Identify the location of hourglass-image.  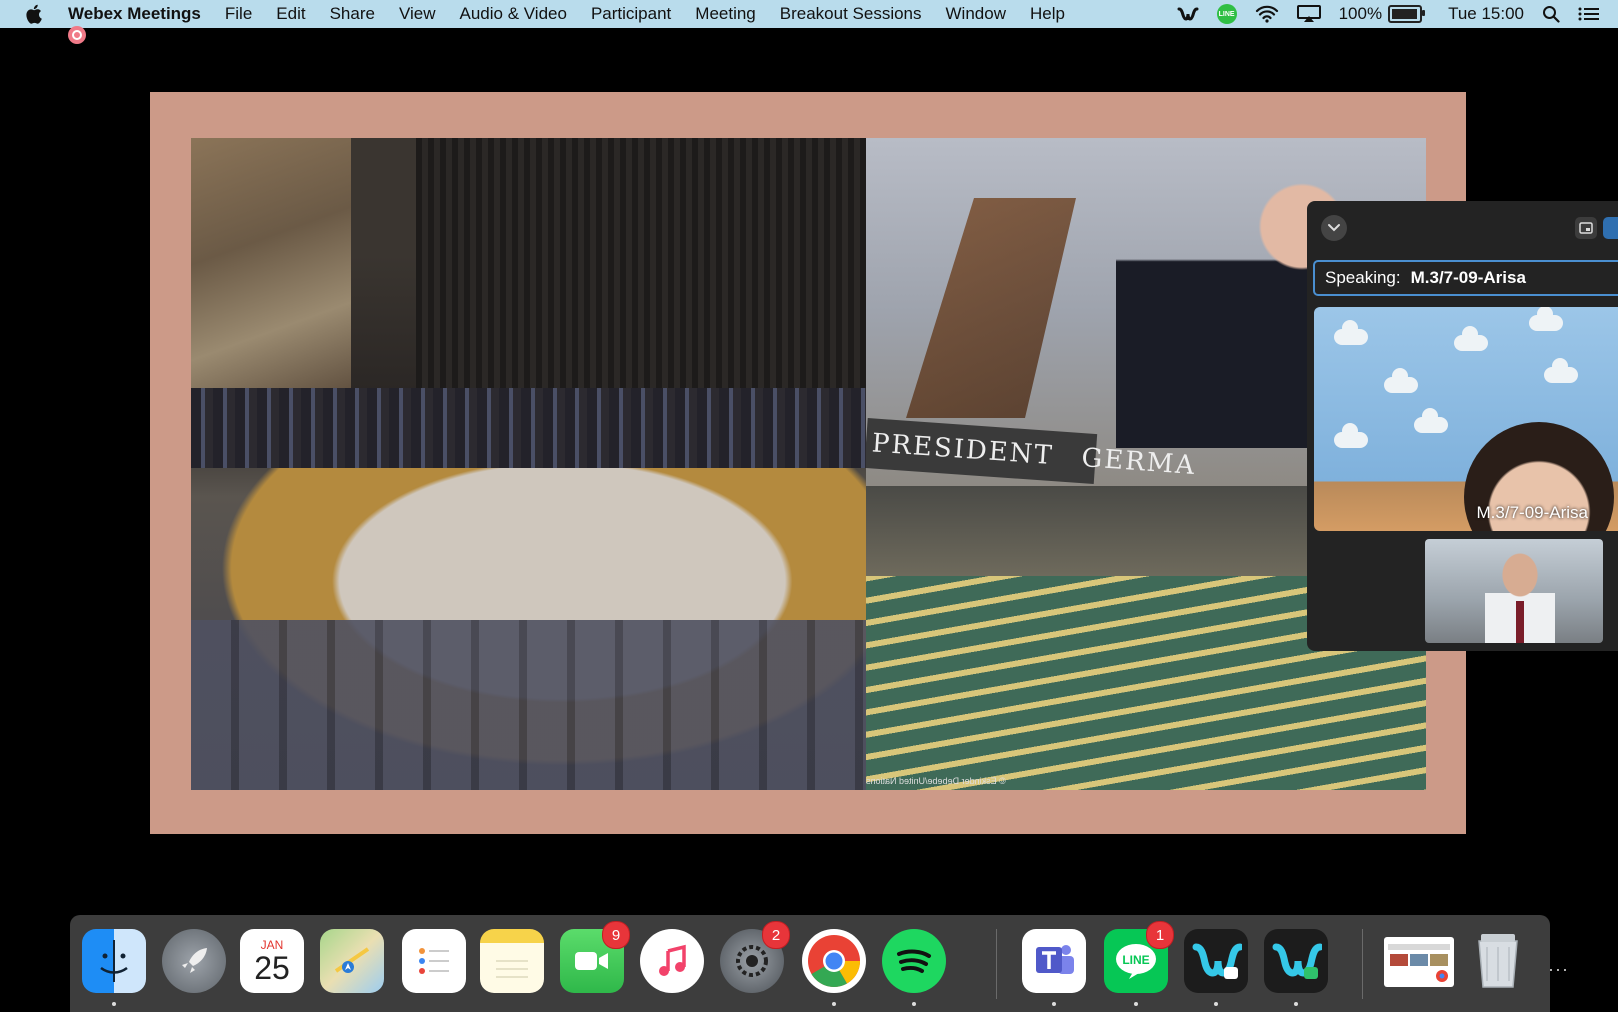
(991, 308).